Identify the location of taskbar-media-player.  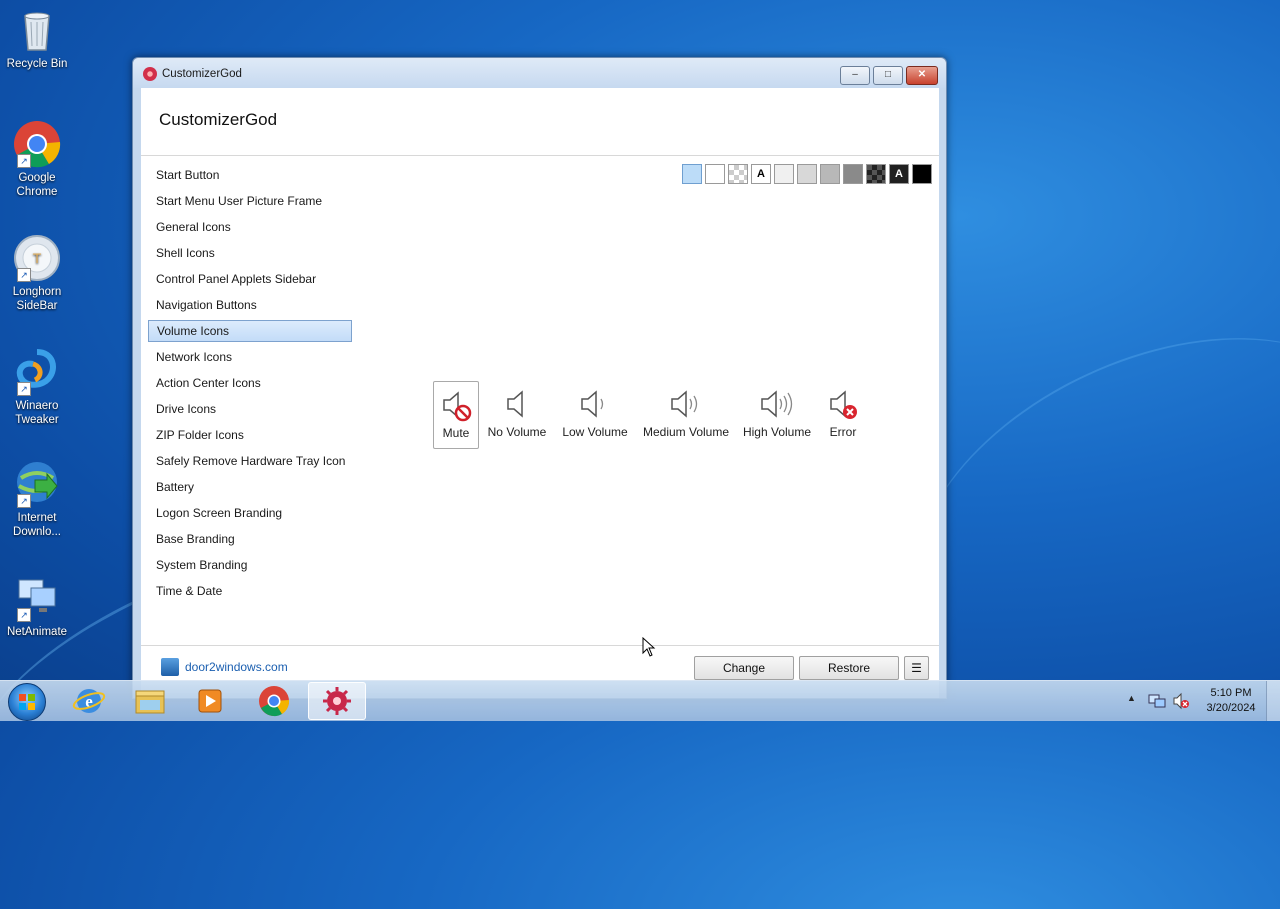
(210, 701).